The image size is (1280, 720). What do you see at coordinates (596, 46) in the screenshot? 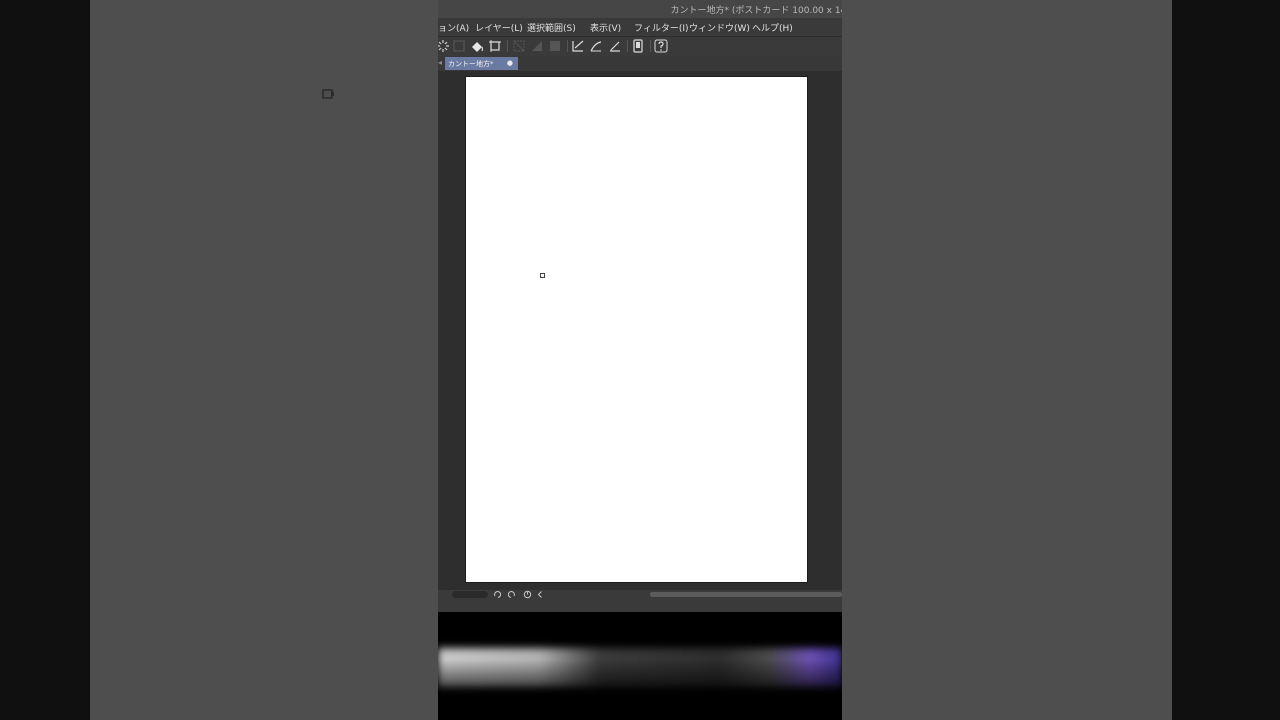
I see `stroke-correction-icon` at bounding box center [596, 46].